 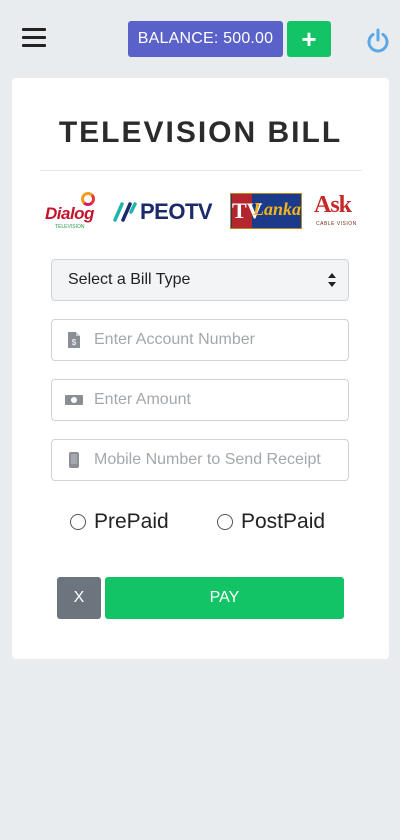 What do you see at coordinates (200, 523) in the screenshot?
I see `payment-type-group: PrePaid PostPaid` at bounding box center [200, 523].